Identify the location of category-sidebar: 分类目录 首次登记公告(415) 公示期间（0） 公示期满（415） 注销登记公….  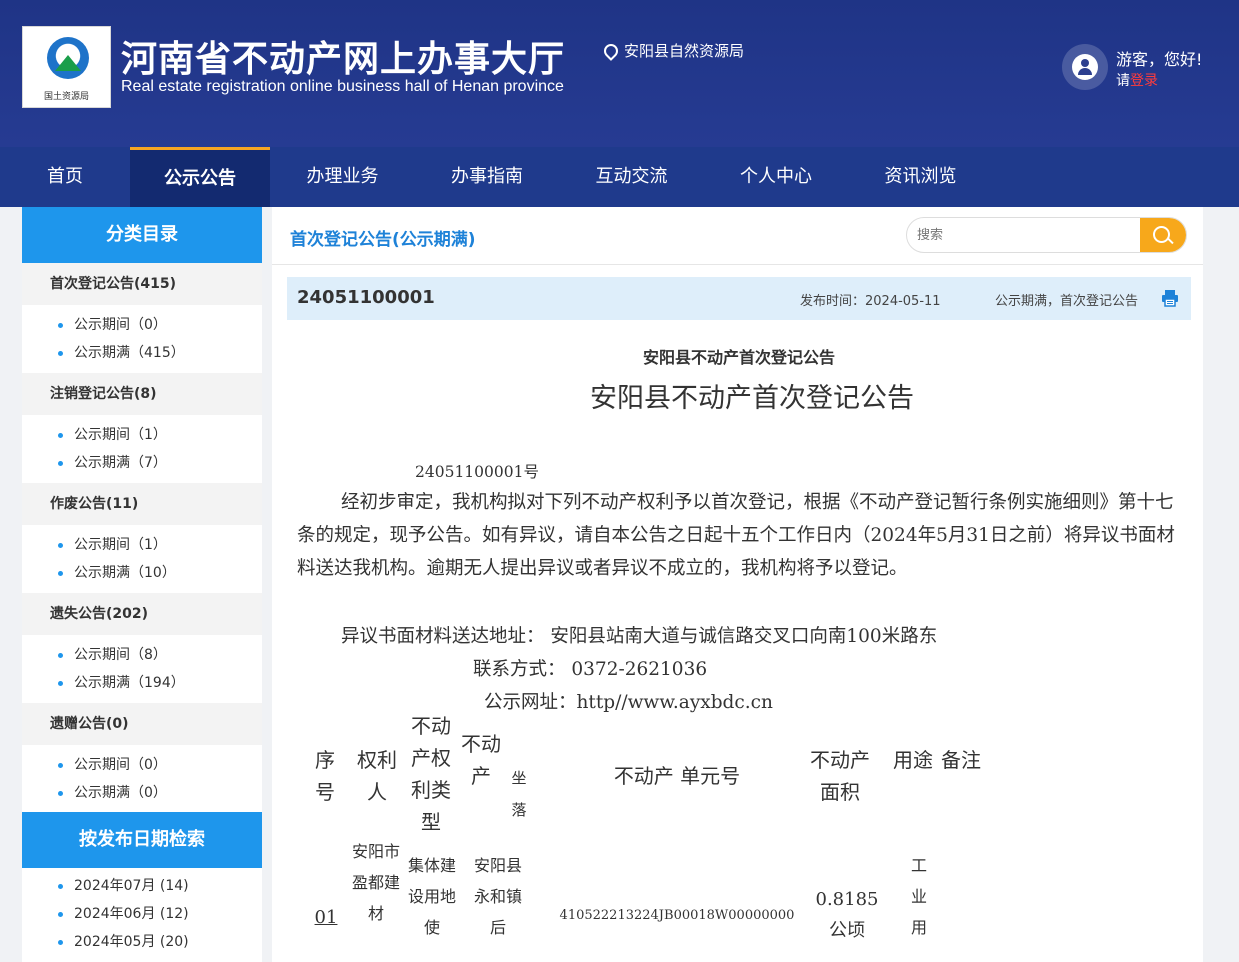
(142, 510).